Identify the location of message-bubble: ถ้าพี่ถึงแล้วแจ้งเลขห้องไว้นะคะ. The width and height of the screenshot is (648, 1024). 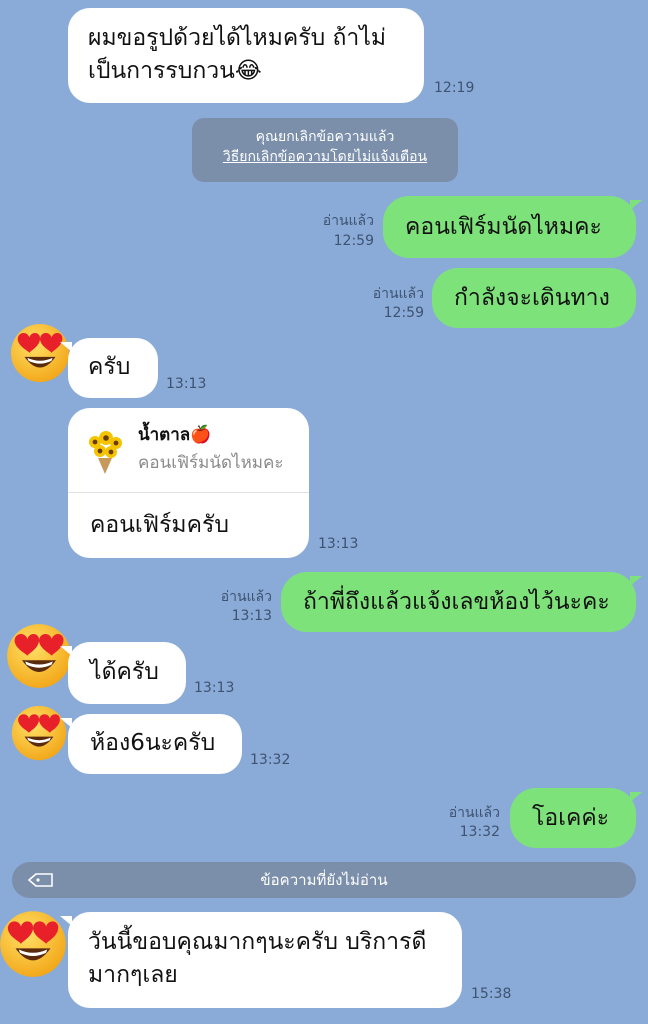
(458, 602).